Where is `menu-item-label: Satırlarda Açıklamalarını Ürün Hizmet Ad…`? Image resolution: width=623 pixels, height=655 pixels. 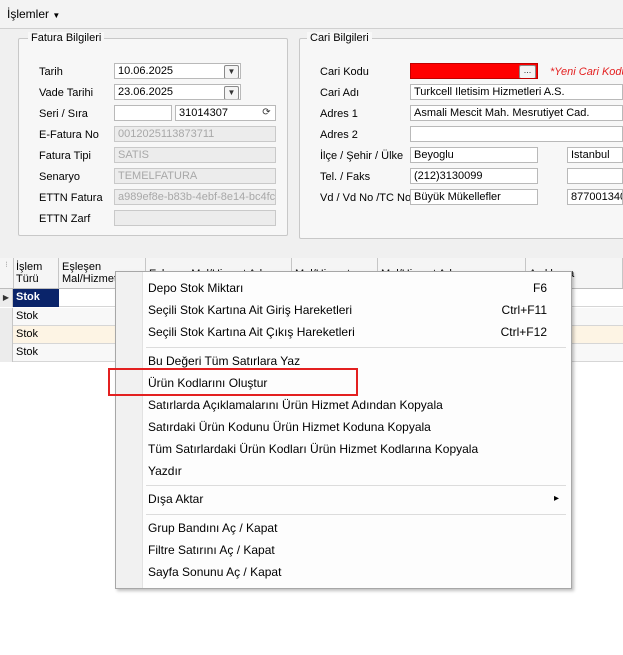
menu-item-label: Satırlarda Açıklamalarını Ürün Hizmet Ad… is located at coordinates (295, 405).